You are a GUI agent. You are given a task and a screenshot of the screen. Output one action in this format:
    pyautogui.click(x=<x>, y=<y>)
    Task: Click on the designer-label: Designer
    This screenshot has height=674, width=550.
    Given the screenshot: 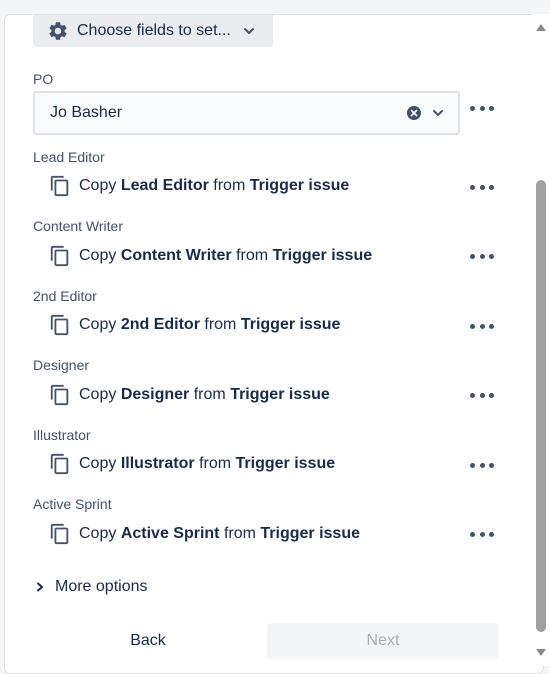 What is the action you would take?
    pyautogui.click(x=61, y=365)
    